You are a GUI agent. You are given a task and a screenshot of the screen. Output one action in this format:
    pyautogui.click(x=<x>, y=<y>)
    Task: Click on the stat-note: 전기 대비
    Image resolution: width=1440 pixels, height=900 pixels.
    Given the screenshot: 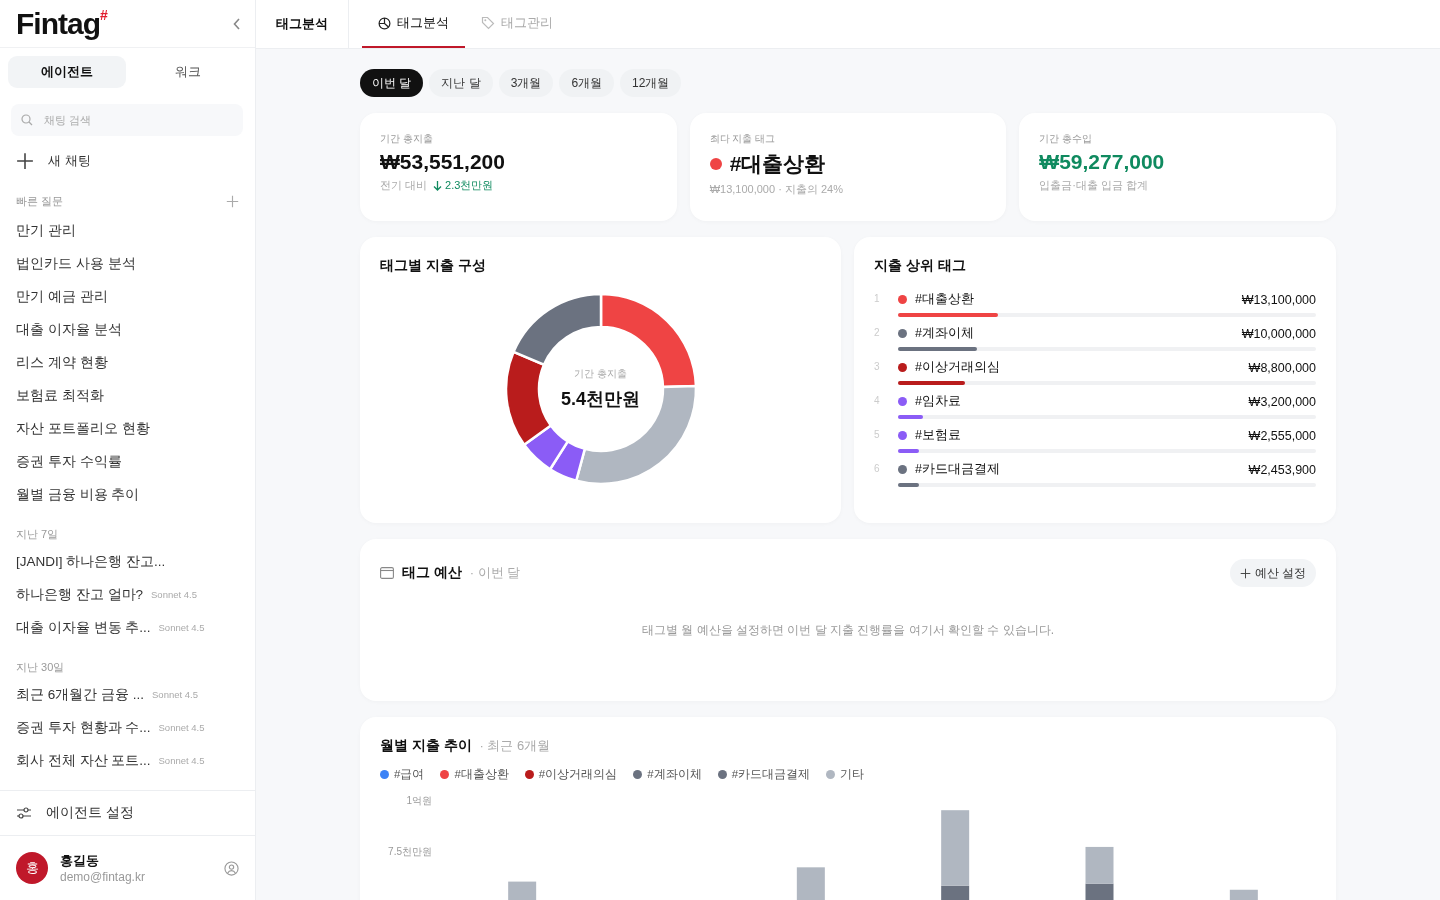 What is the action you would take?
    pyautogui.click(x=404, y=185)
    